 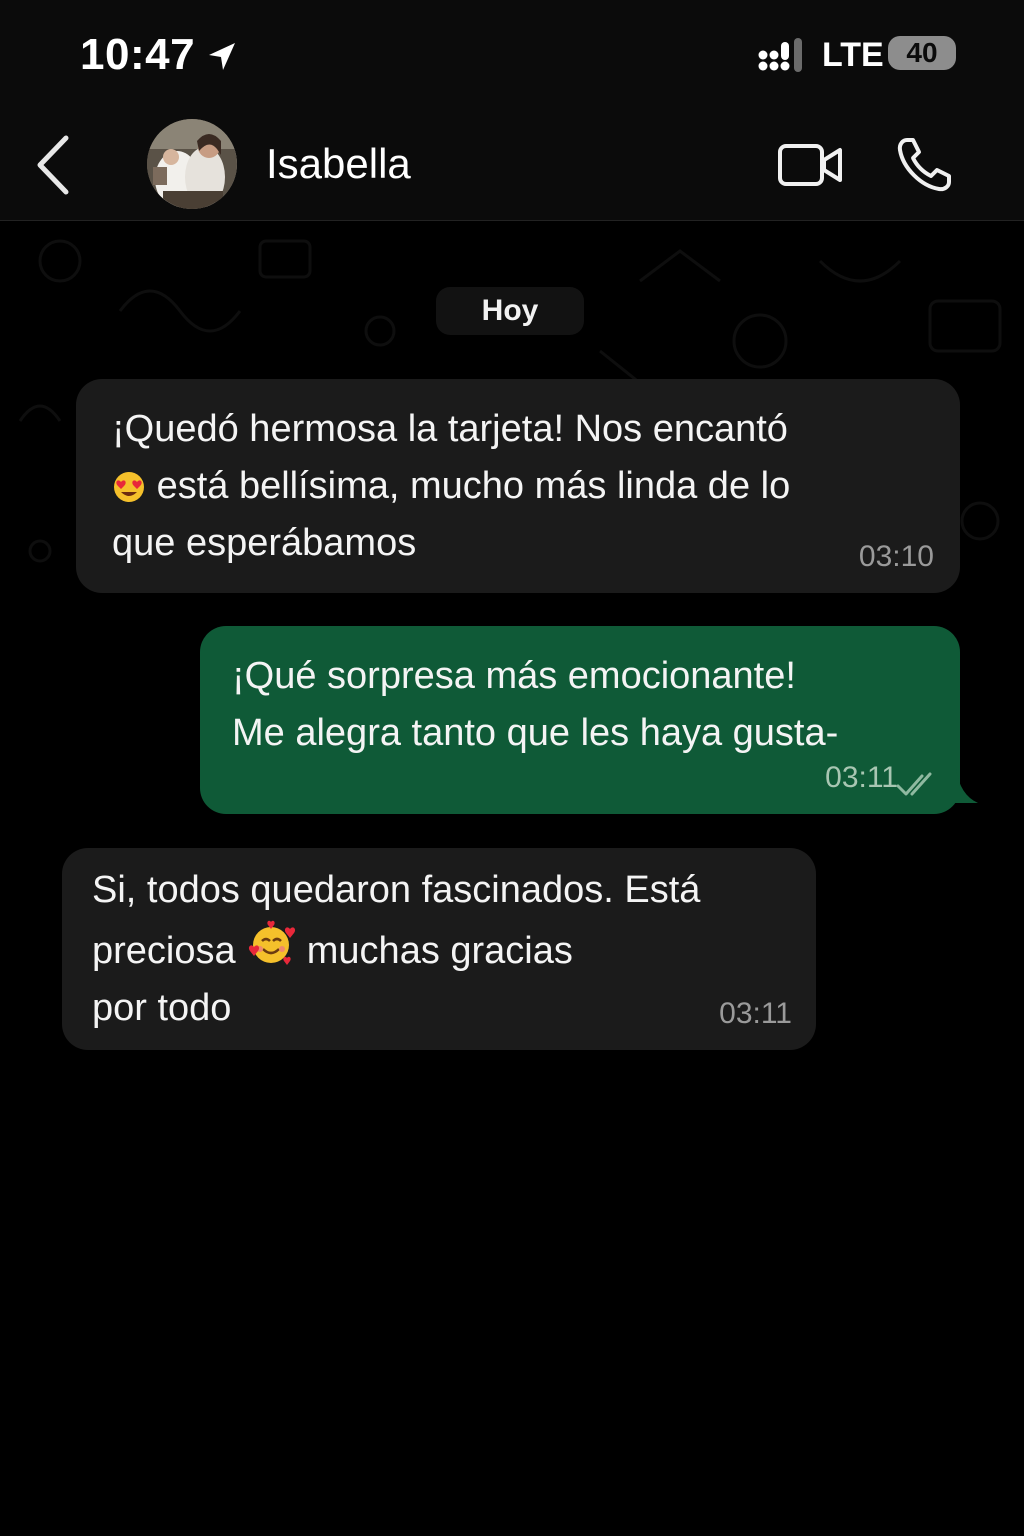 What do you see at coordinates (512, 165) in the screenshot?
I see `chat-header: Isabella` at bounding box center [512, 165].